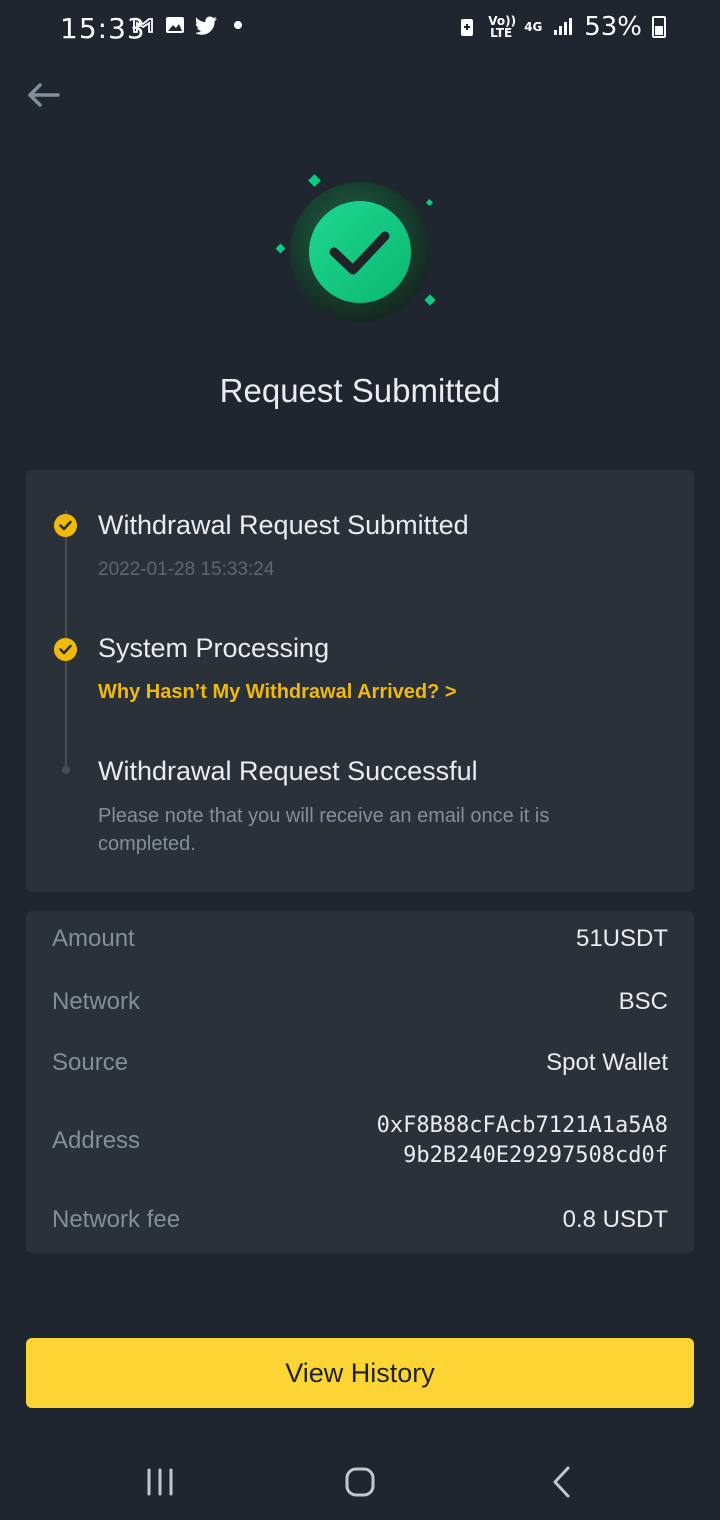  What do you see at coordinates (66, 770) in the screenshot?
I see `step-pending-dot-icon` at bounding box center [66, 770].